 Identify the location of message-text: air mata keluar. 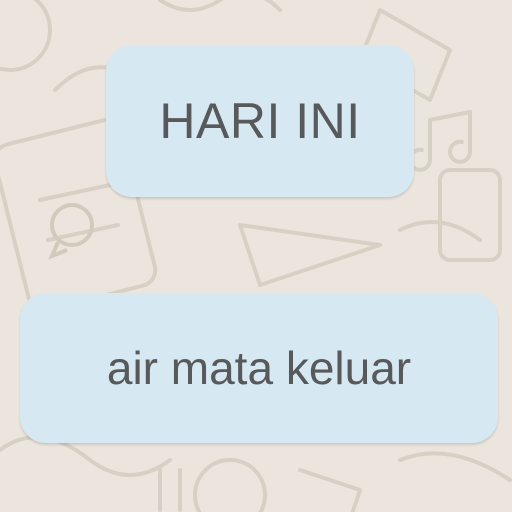
(259, 368).